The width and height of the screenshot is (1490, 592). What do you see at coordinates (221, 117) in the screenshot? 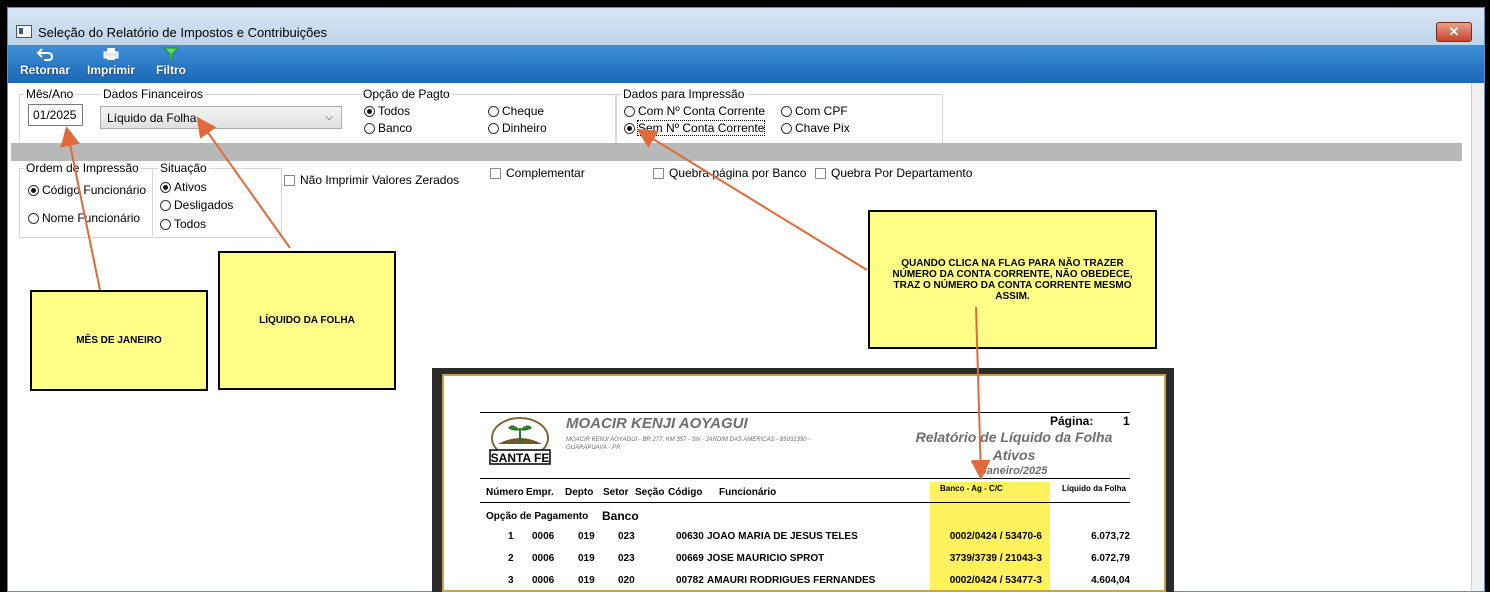
I see `dados-financeiros-select: Líquido da Folha ⌵` at bounding box center [221, 117].